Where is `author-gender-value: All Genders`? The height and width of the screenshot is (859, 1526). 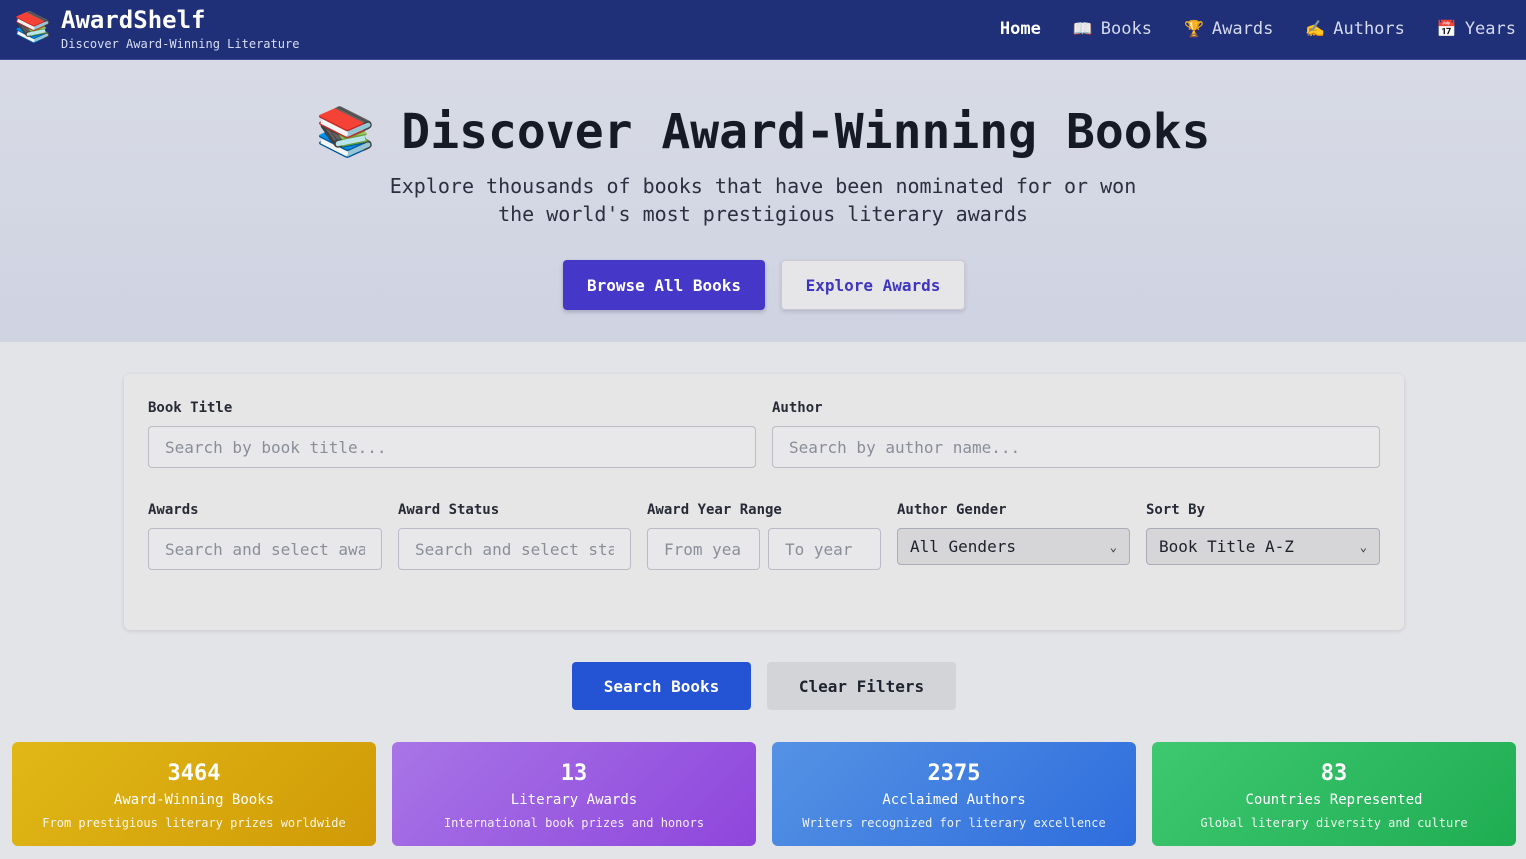 author-gender-value: All Genders is located at coordinates (963, 546).